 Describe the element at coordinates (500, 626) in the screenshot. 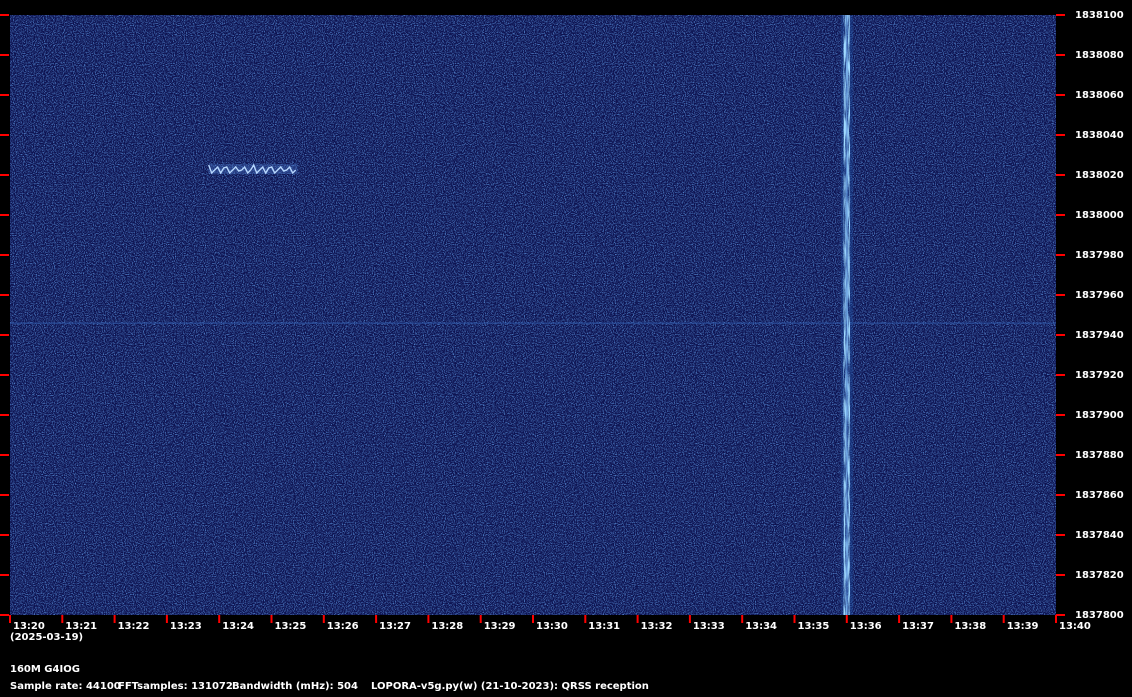

I see `x-tick-label: 13:29` at that location.